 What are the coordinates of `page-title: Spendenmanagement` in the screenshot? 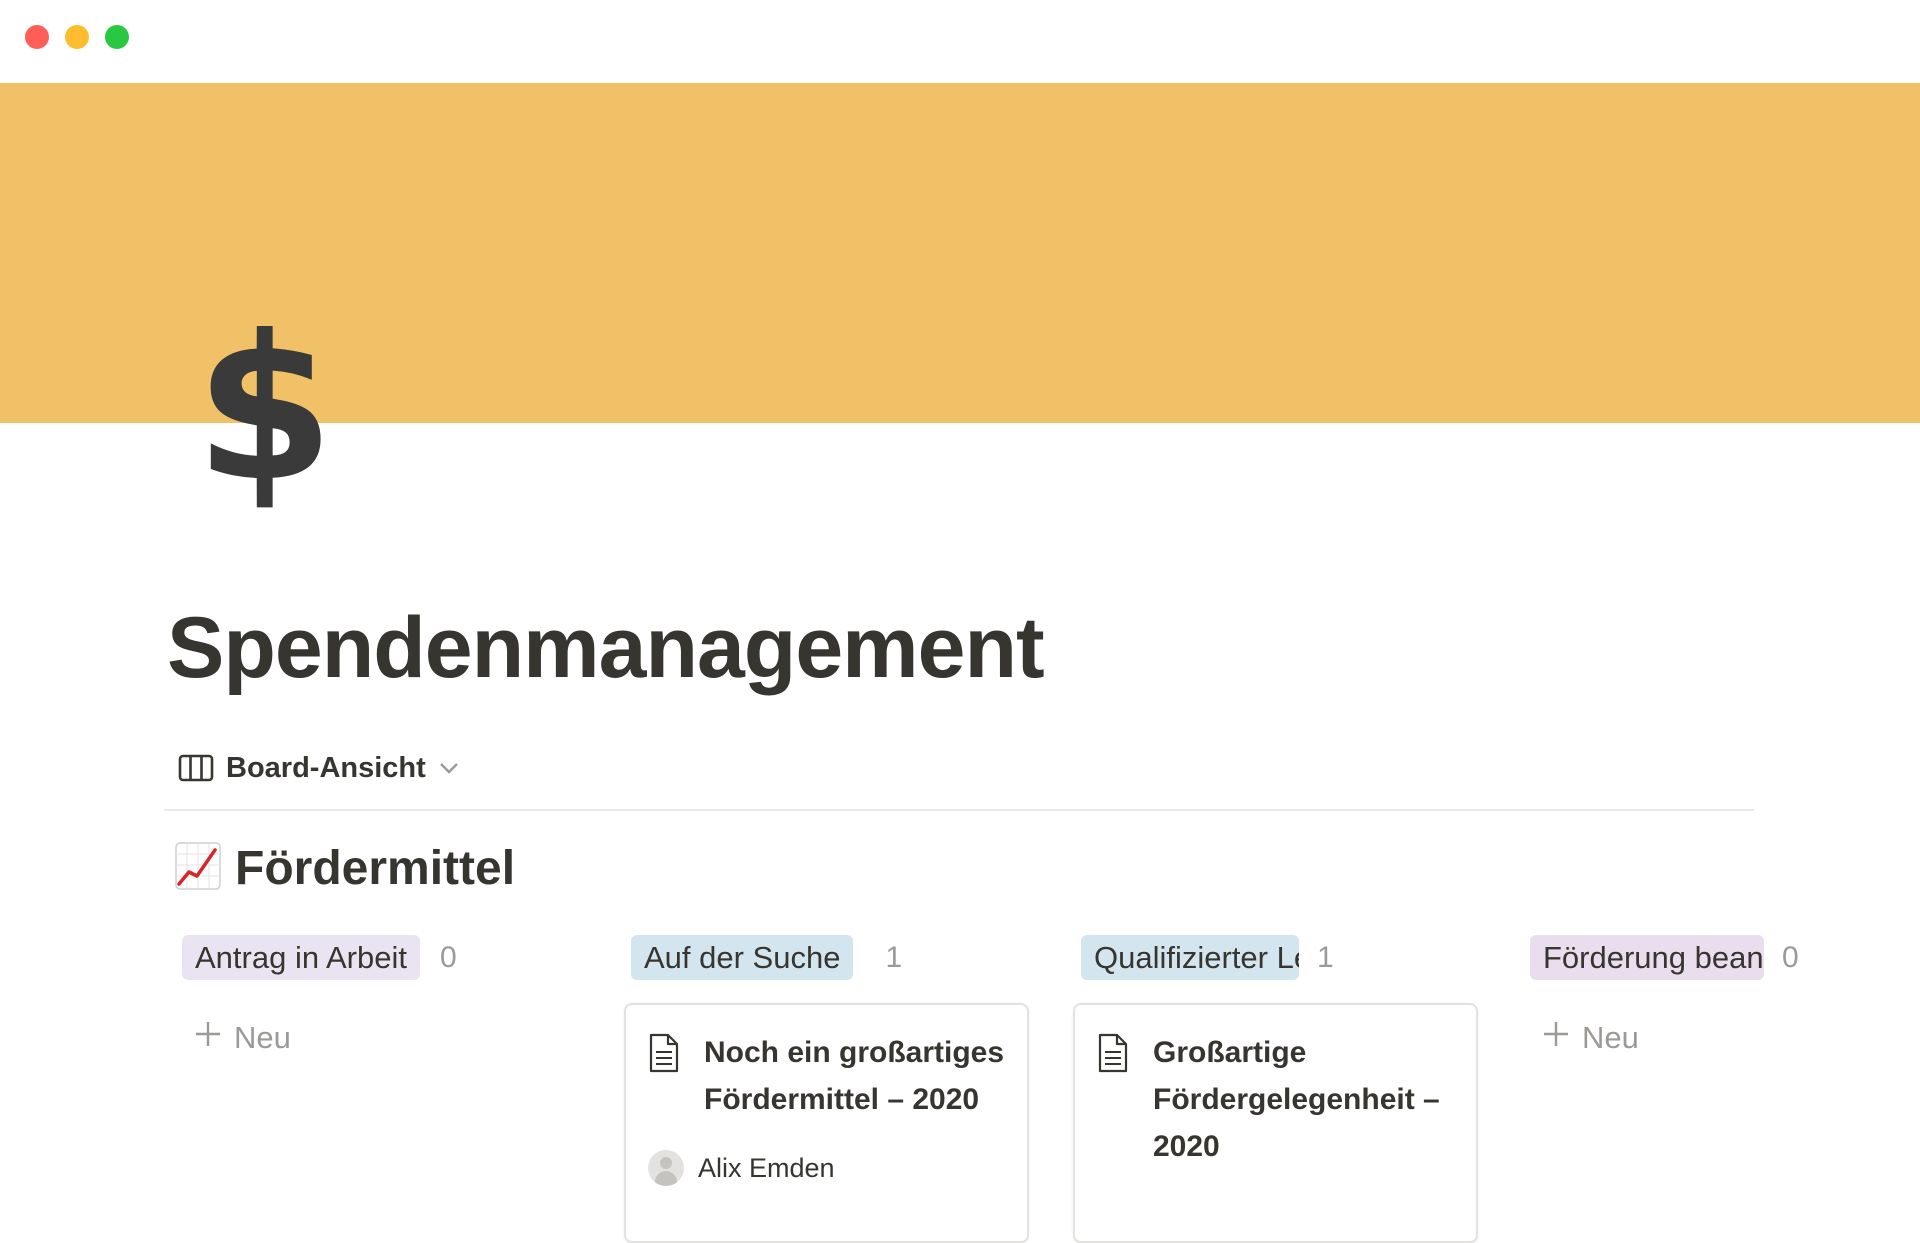 It's located at (606, 648).